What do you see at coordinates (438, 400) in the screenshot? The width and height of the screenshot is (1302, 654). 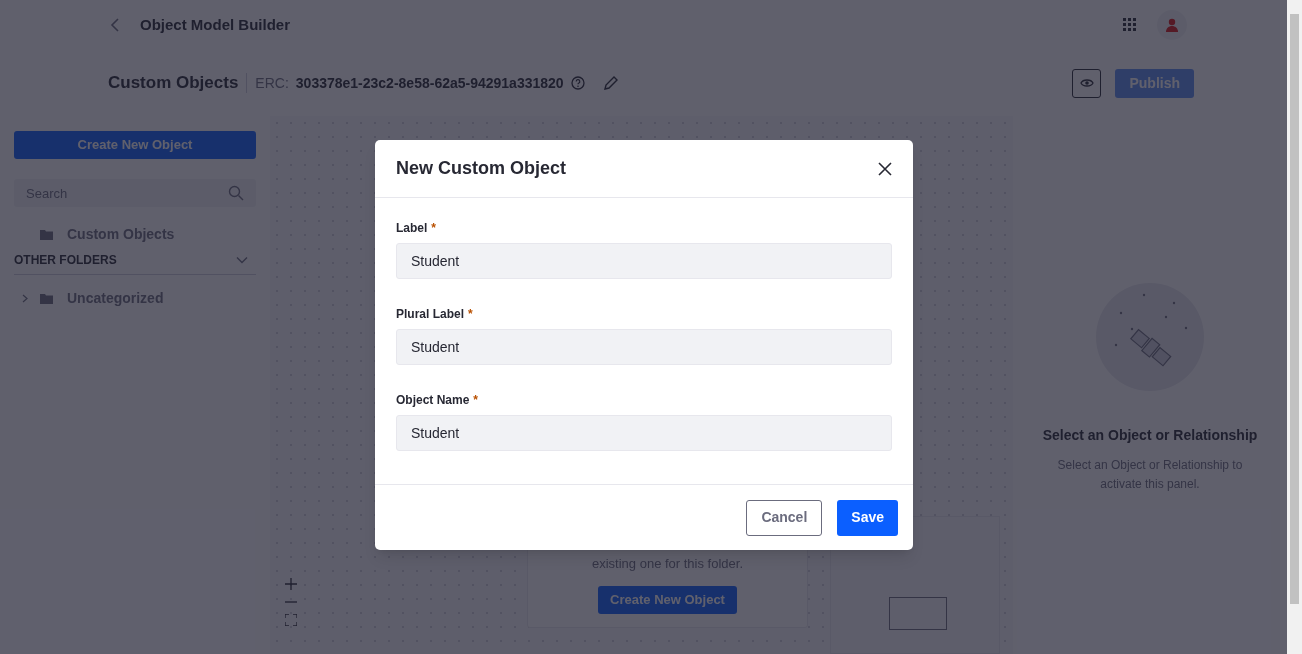 I see `field-label: Object Name *` at bounding box center [438, 400].